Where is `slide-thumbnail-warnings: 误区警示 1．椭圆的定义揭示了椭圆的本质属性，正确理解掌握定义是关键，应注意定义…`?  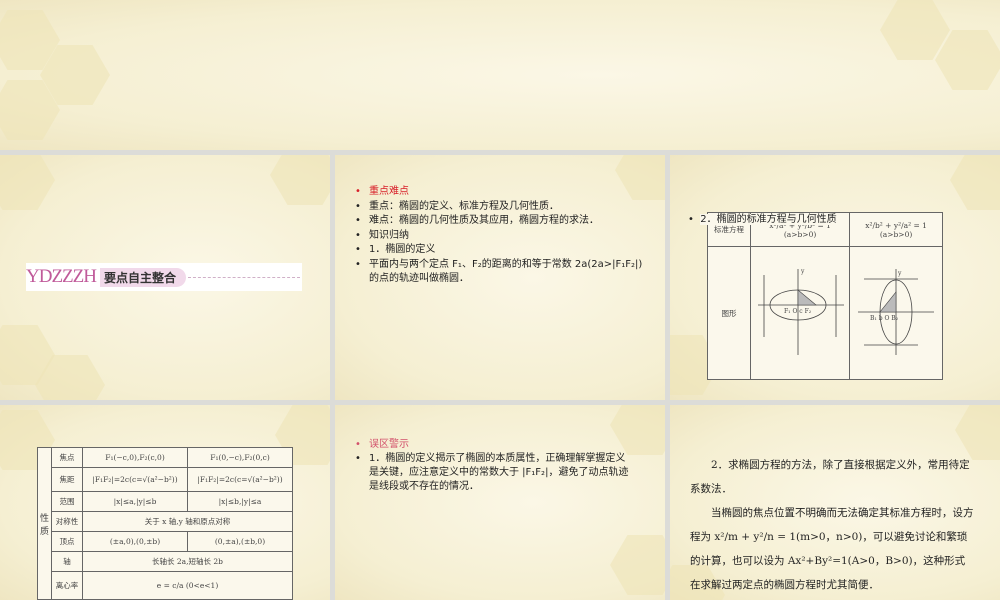 slide-thumbnail-warnings: 误区警示 1．椭圆的定义揭示了椭圆的本质属性，正确理解掌握定义是关键，应注意定义… is located at coordinates (500, 502).